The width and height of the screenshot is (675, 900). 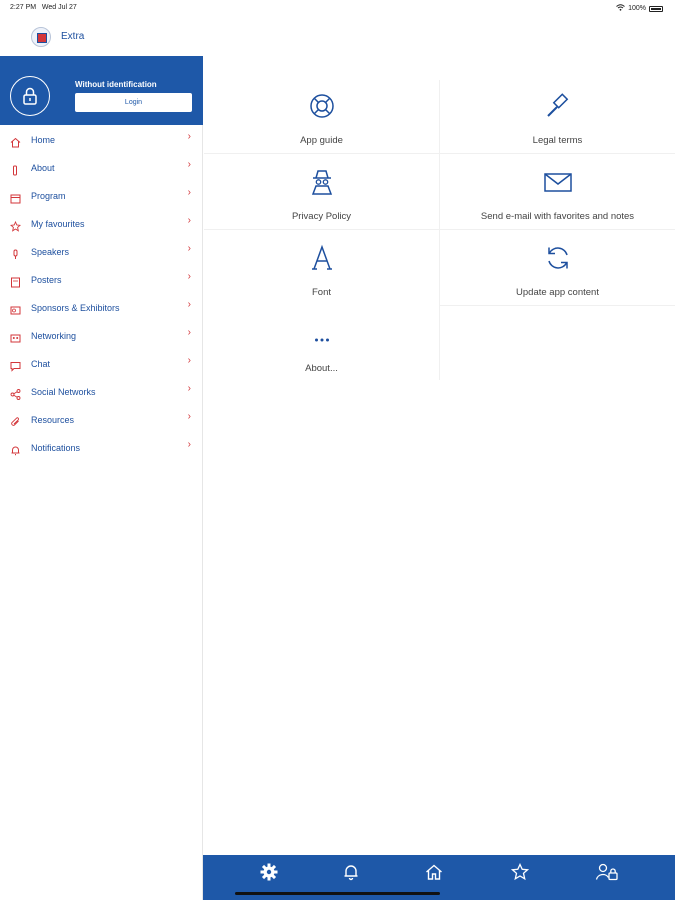 What do you see at coordinates (101, 90) in the screenshot?
I see `identification-panel: Without identification Login` at bounding box center [101, 90].